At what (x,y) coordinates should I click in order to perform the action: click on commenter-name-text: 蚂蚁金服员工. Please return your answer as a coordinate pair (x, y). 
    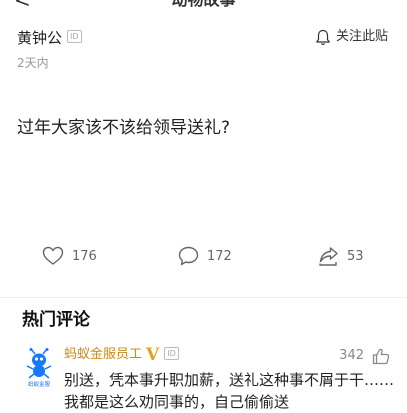
    Looking at the image, I should click on (103, 355).